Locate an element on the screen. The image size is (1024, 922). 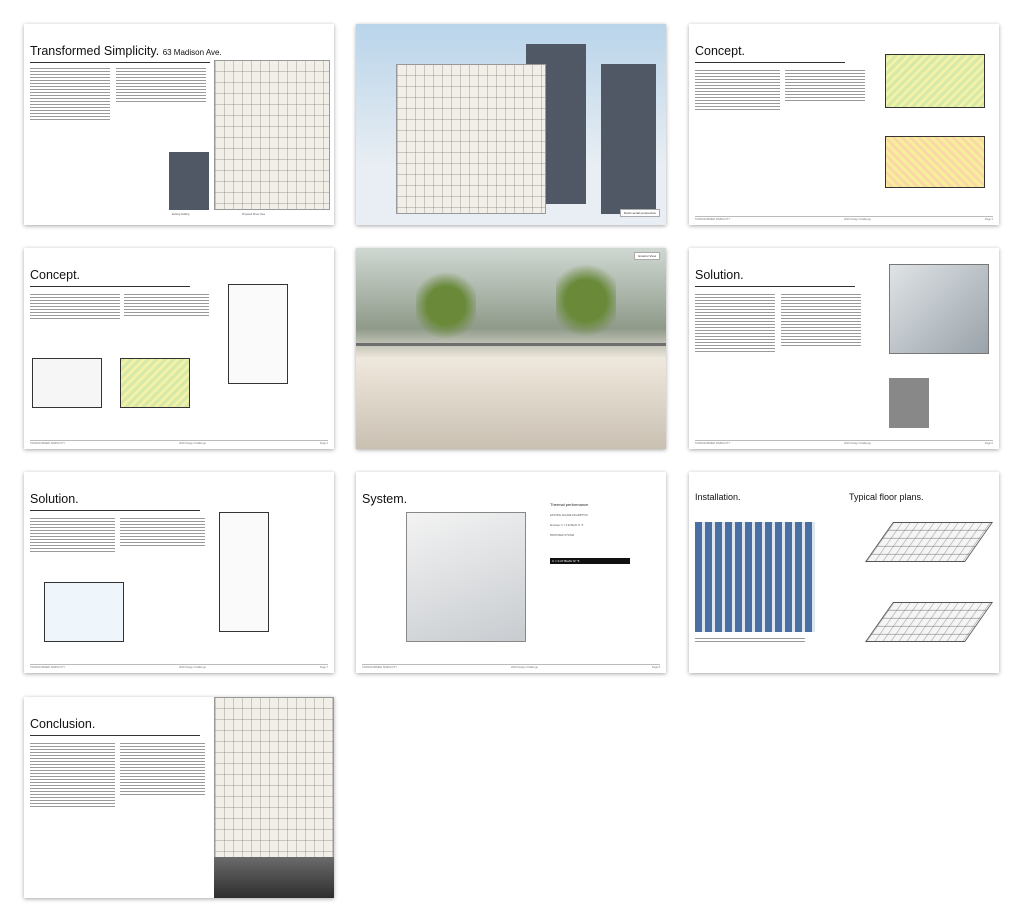
existing-building-photo is located at coordinates (189, 181).